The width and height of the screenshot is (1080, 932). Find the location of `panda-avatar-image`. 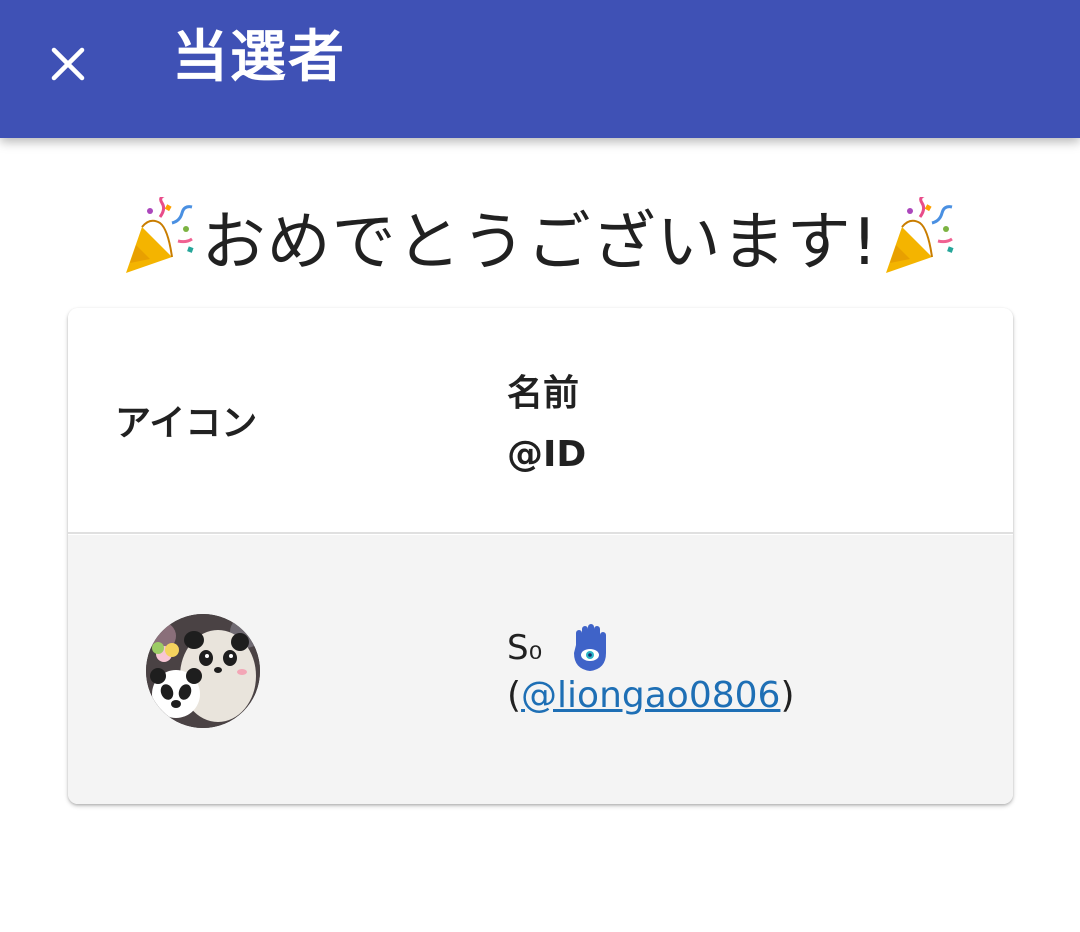

panda-avatar-image is located at coordinates (203, 671).